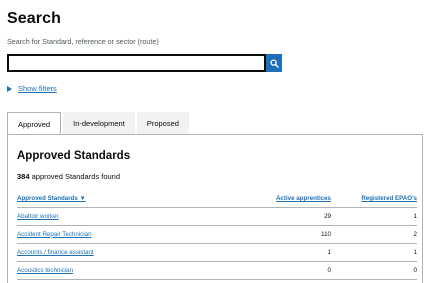  What do you see at coordinates (9, 88) in the screenshot?
I see `triangle-right-icon` at bounding box center [9, 88].